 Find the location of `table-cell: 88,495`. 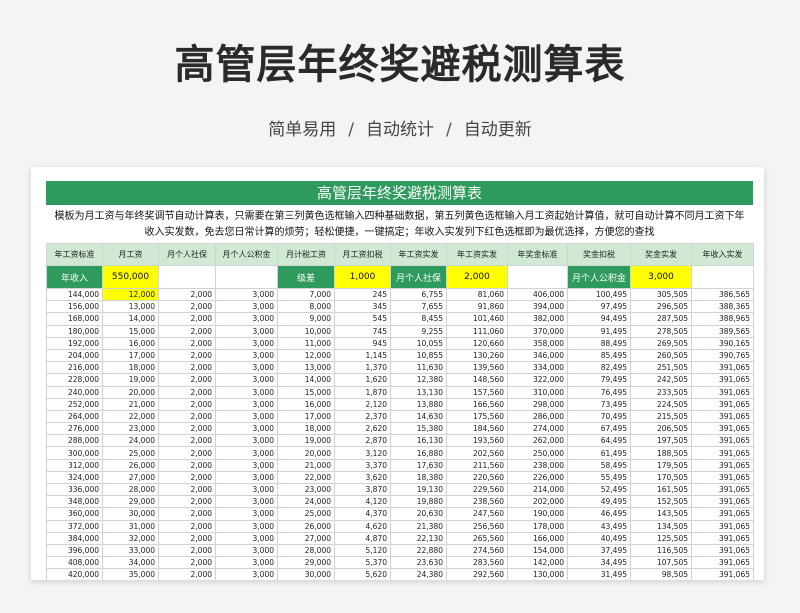

table-cell: 88,495 is located at coordinates (599, 343).